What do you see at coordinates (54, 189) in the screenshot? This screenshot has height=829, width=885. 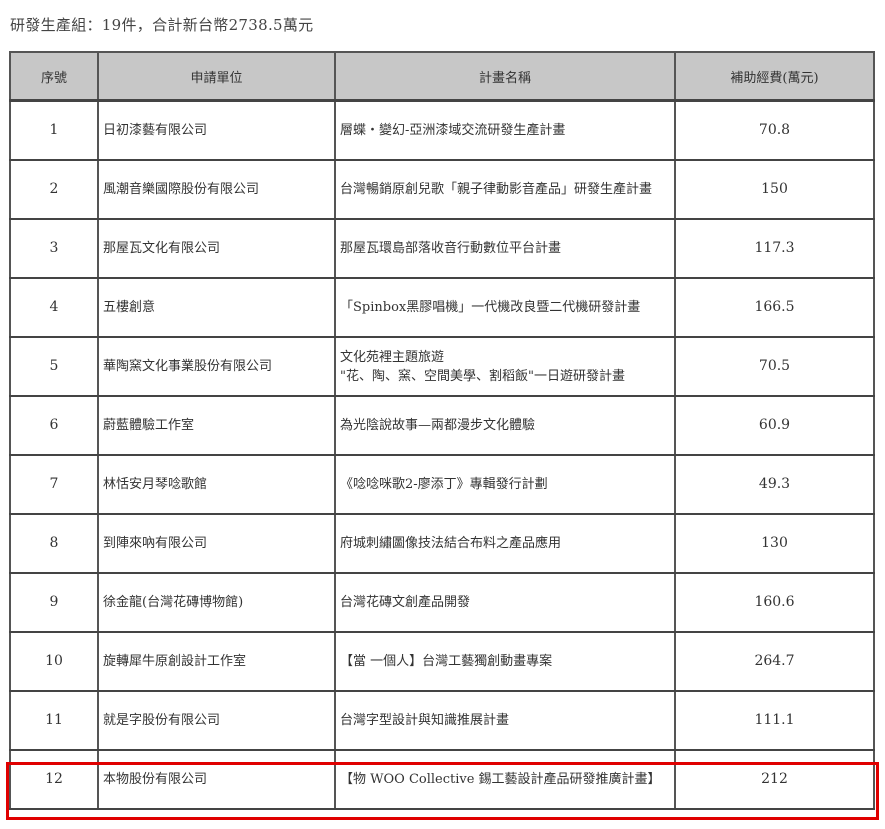 I see `row-number: 2` at bounding box center [54, 189].